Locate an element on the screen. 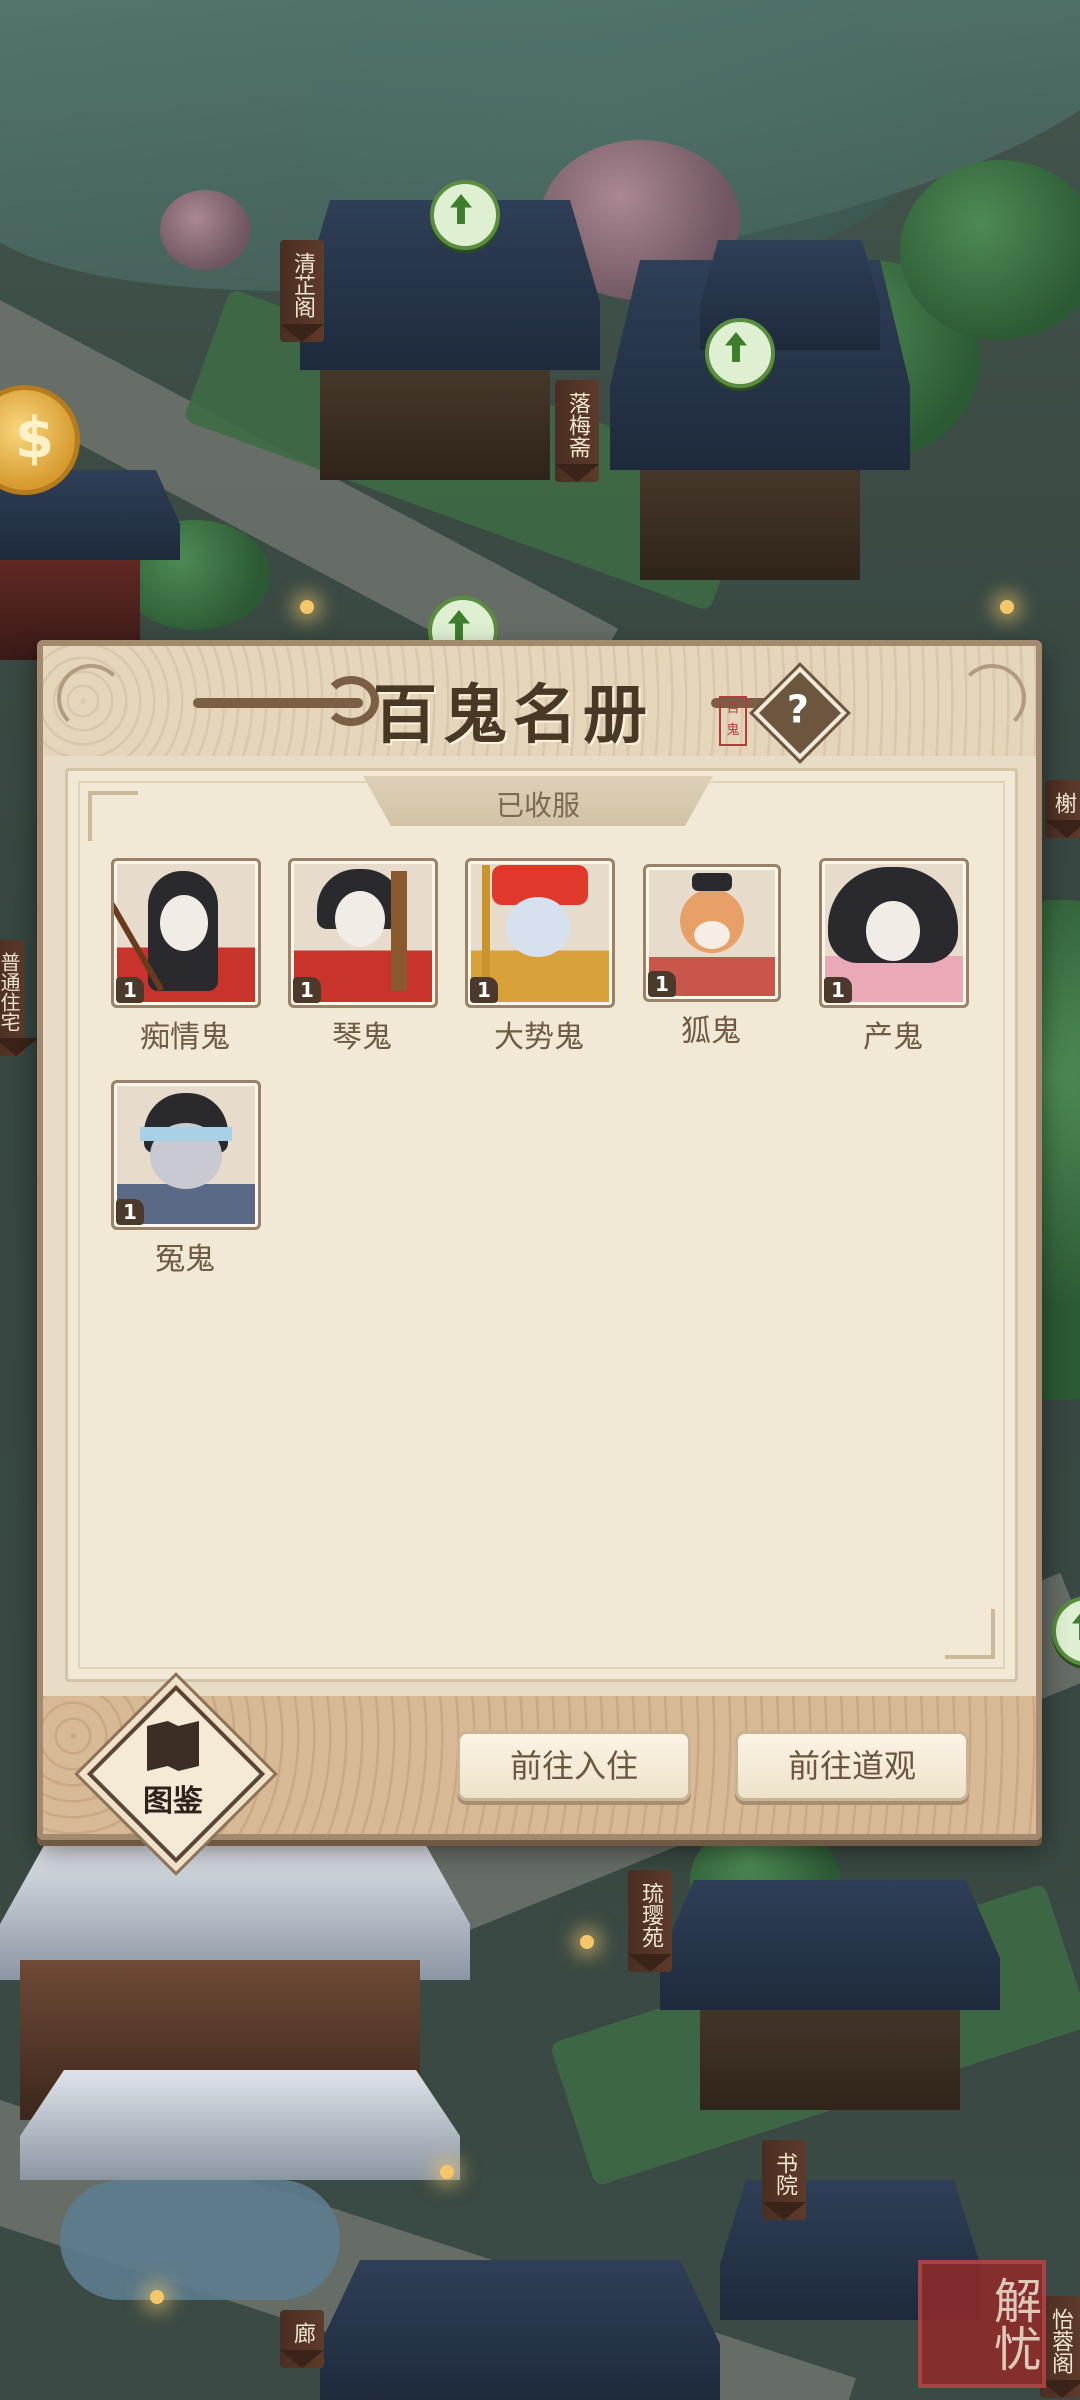 The height and width of the screenshot is (2400, 1080). sign-xie: 榭 is located at coordinates (1062, 809).